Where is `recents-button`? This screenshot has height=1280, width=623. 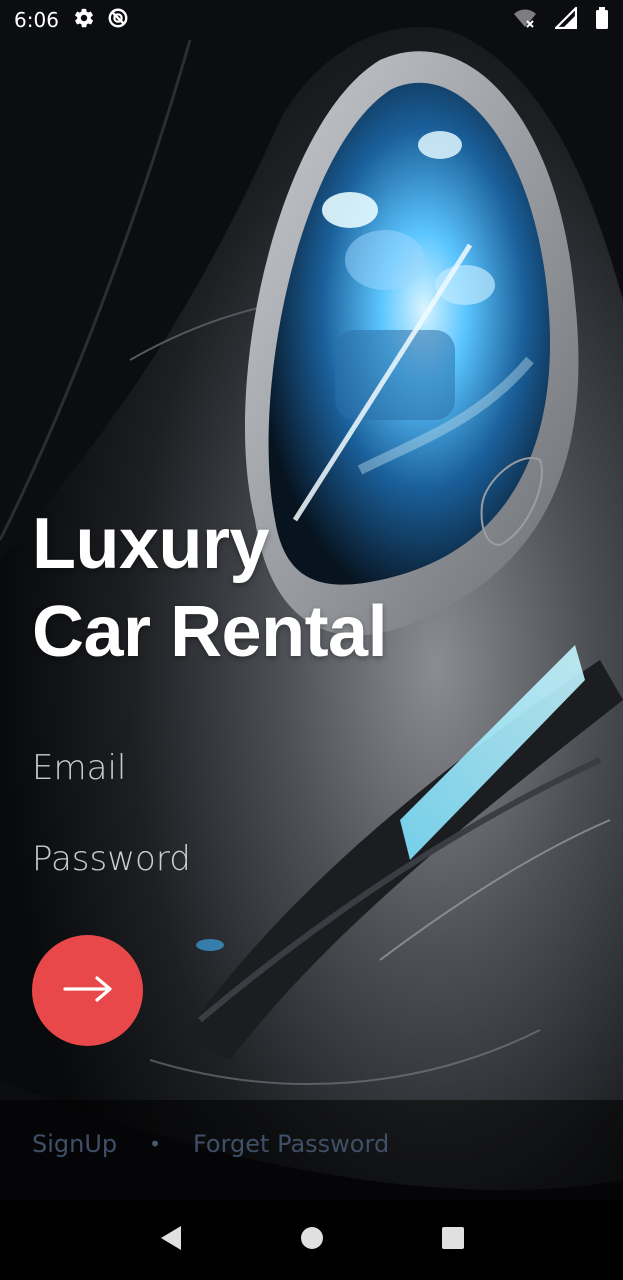 recents-button is located at coordinates (453, 1240).